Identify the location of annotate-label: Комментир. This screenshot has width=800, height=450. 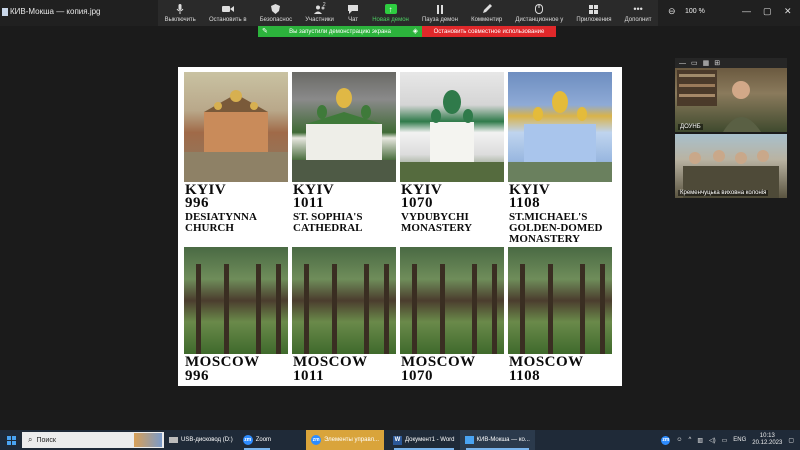
(487, 20).